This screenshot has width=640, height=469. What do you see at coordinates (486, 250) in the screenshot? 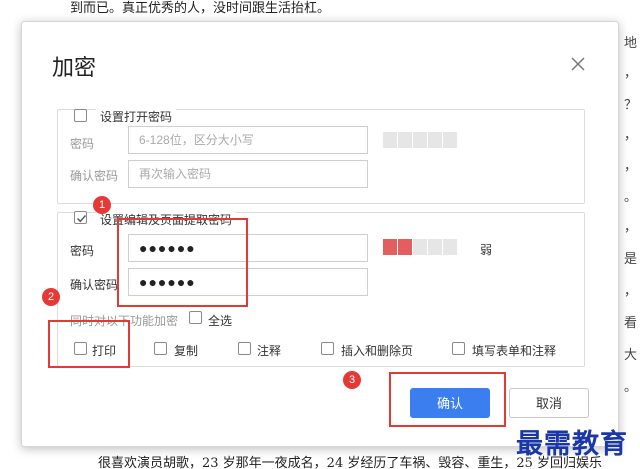
I see `strength-label: 弱` at bounding box center [486, 250].